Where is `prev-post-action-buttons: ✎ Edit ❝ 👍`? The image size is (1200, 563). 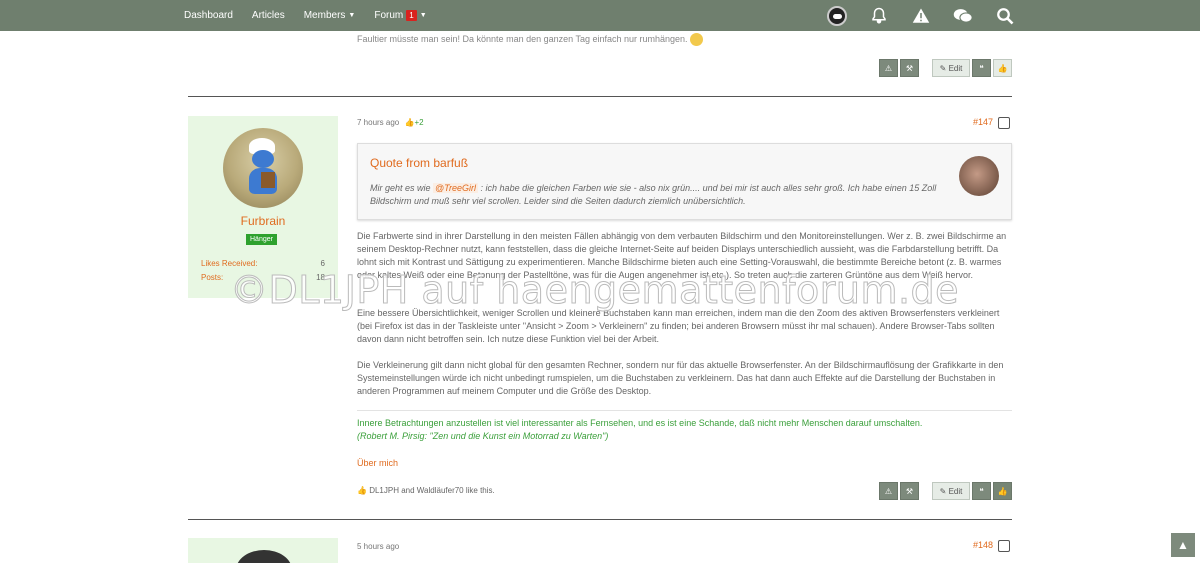 prev-post-action-buttons: ✎ Edit ❝ 👍 is located at coordinates (972, 68).